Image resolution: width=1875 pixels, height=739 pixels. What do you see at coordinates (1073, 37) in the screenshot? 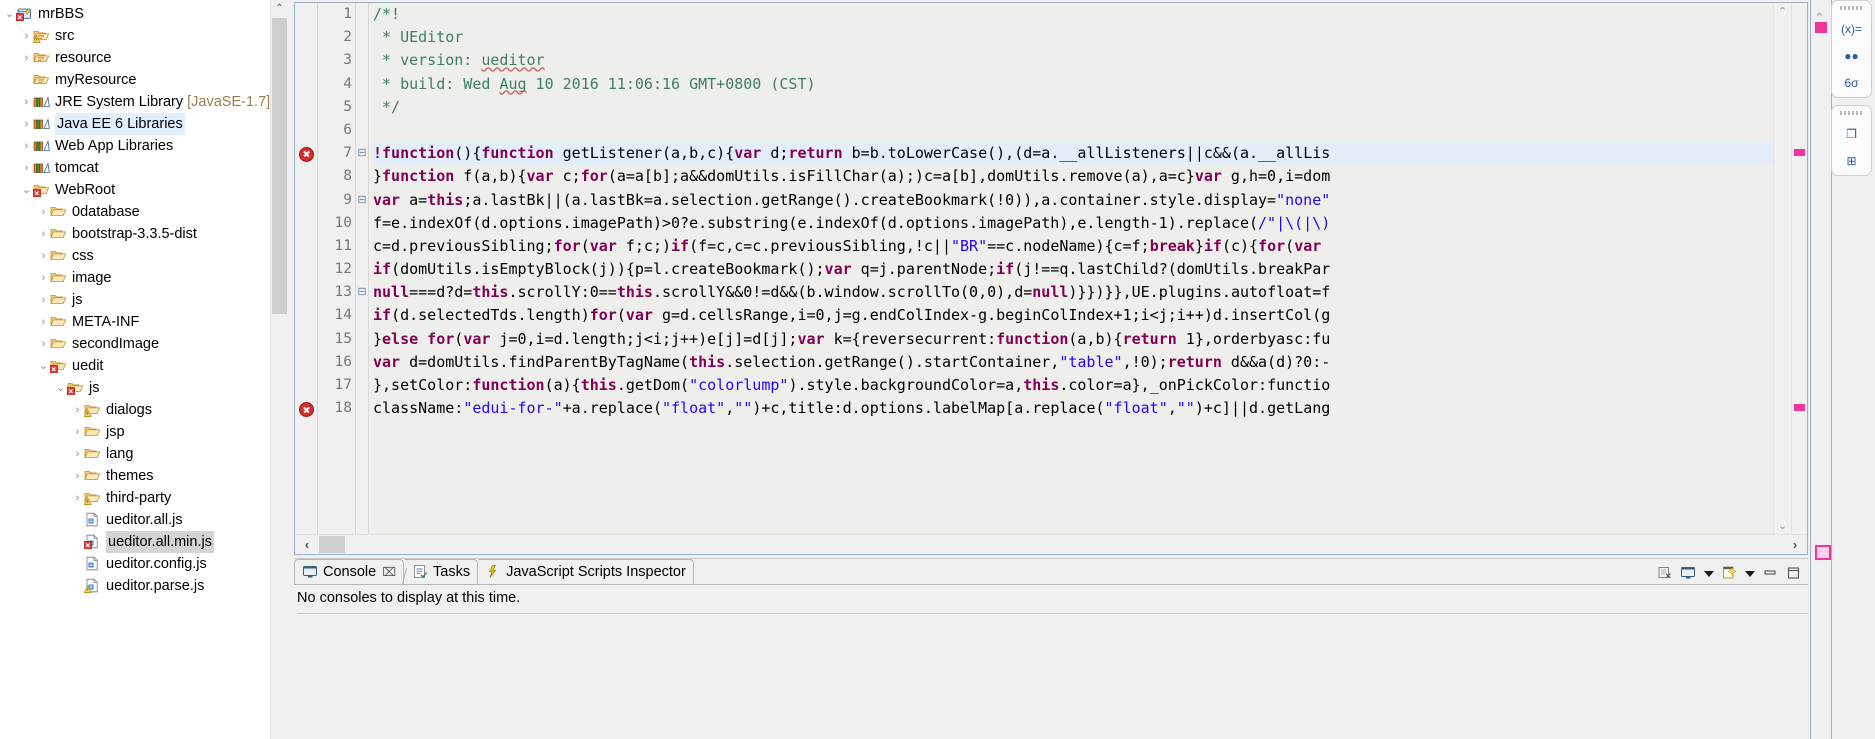
I see `code-line: * UEditor` at bounding box center [1073, 37].